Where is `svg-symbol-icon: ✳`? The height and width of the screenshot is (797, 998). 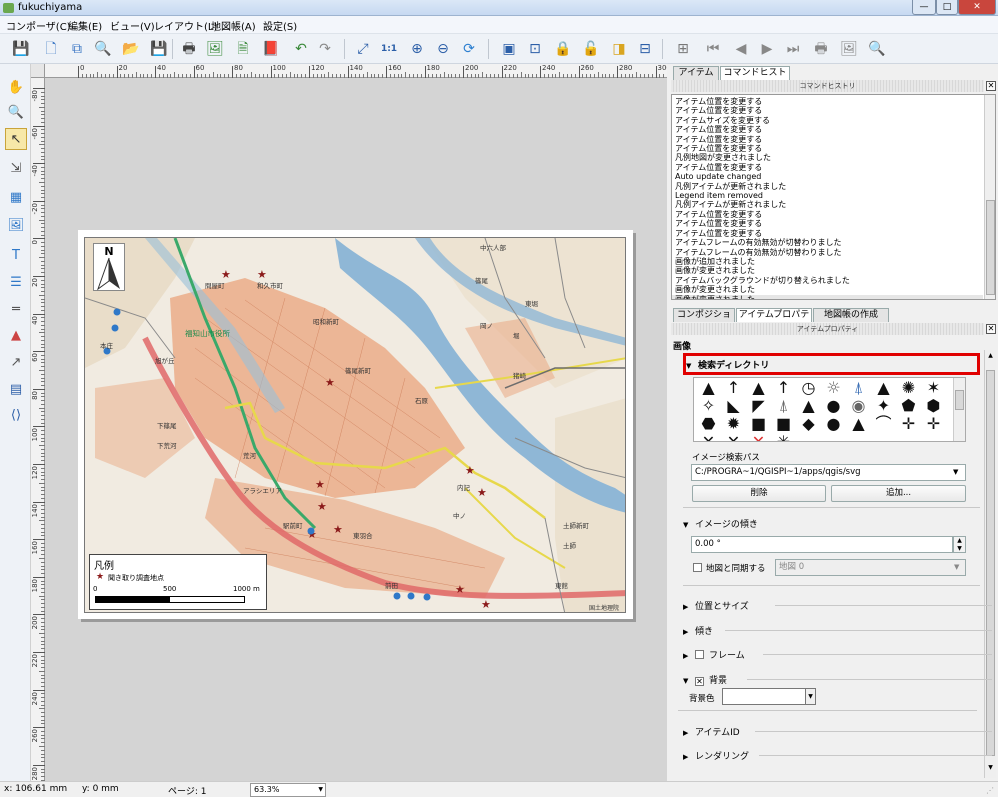 svg-symbol-icon: ✳ is located at coordinates (783, 437).